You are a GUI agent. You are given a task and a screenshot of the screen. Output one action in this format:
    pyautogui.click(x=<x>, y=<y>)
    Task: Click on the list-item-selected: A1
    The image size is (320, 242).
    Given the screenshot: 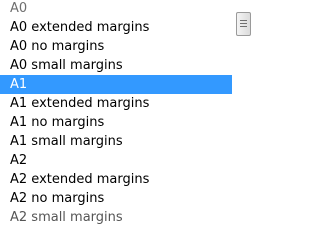 What is the action you would take?
    pyautogui.click(x=116, y=84)
    